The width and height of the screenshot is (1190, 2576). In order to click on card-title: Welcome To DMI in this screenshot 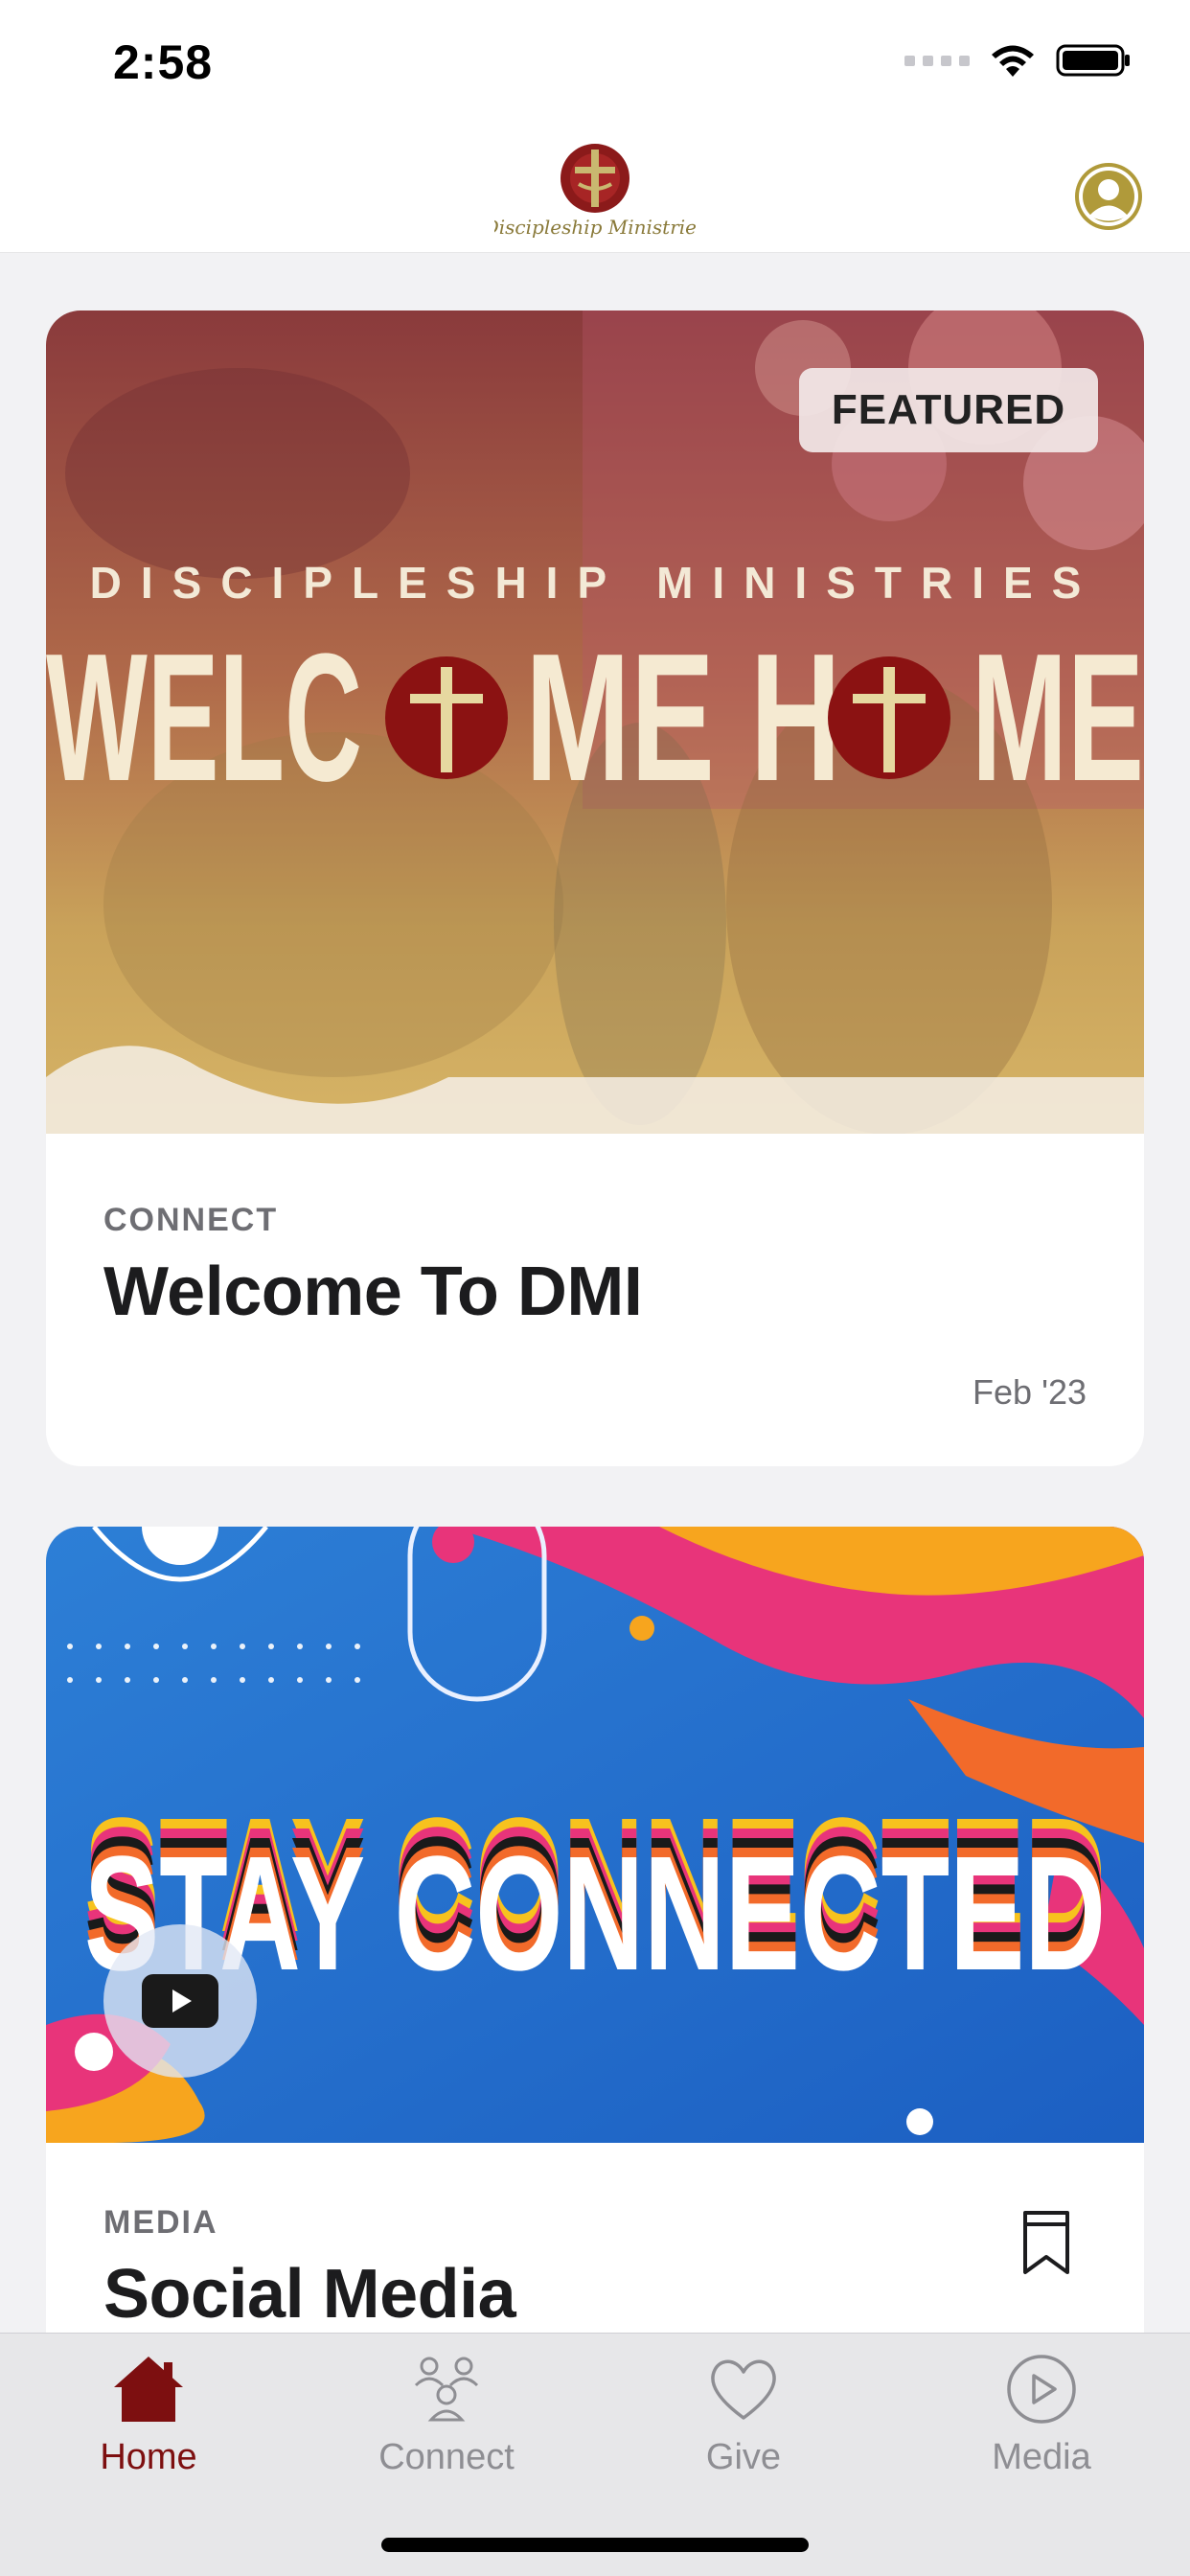, I will do `click(373, 1292)`.